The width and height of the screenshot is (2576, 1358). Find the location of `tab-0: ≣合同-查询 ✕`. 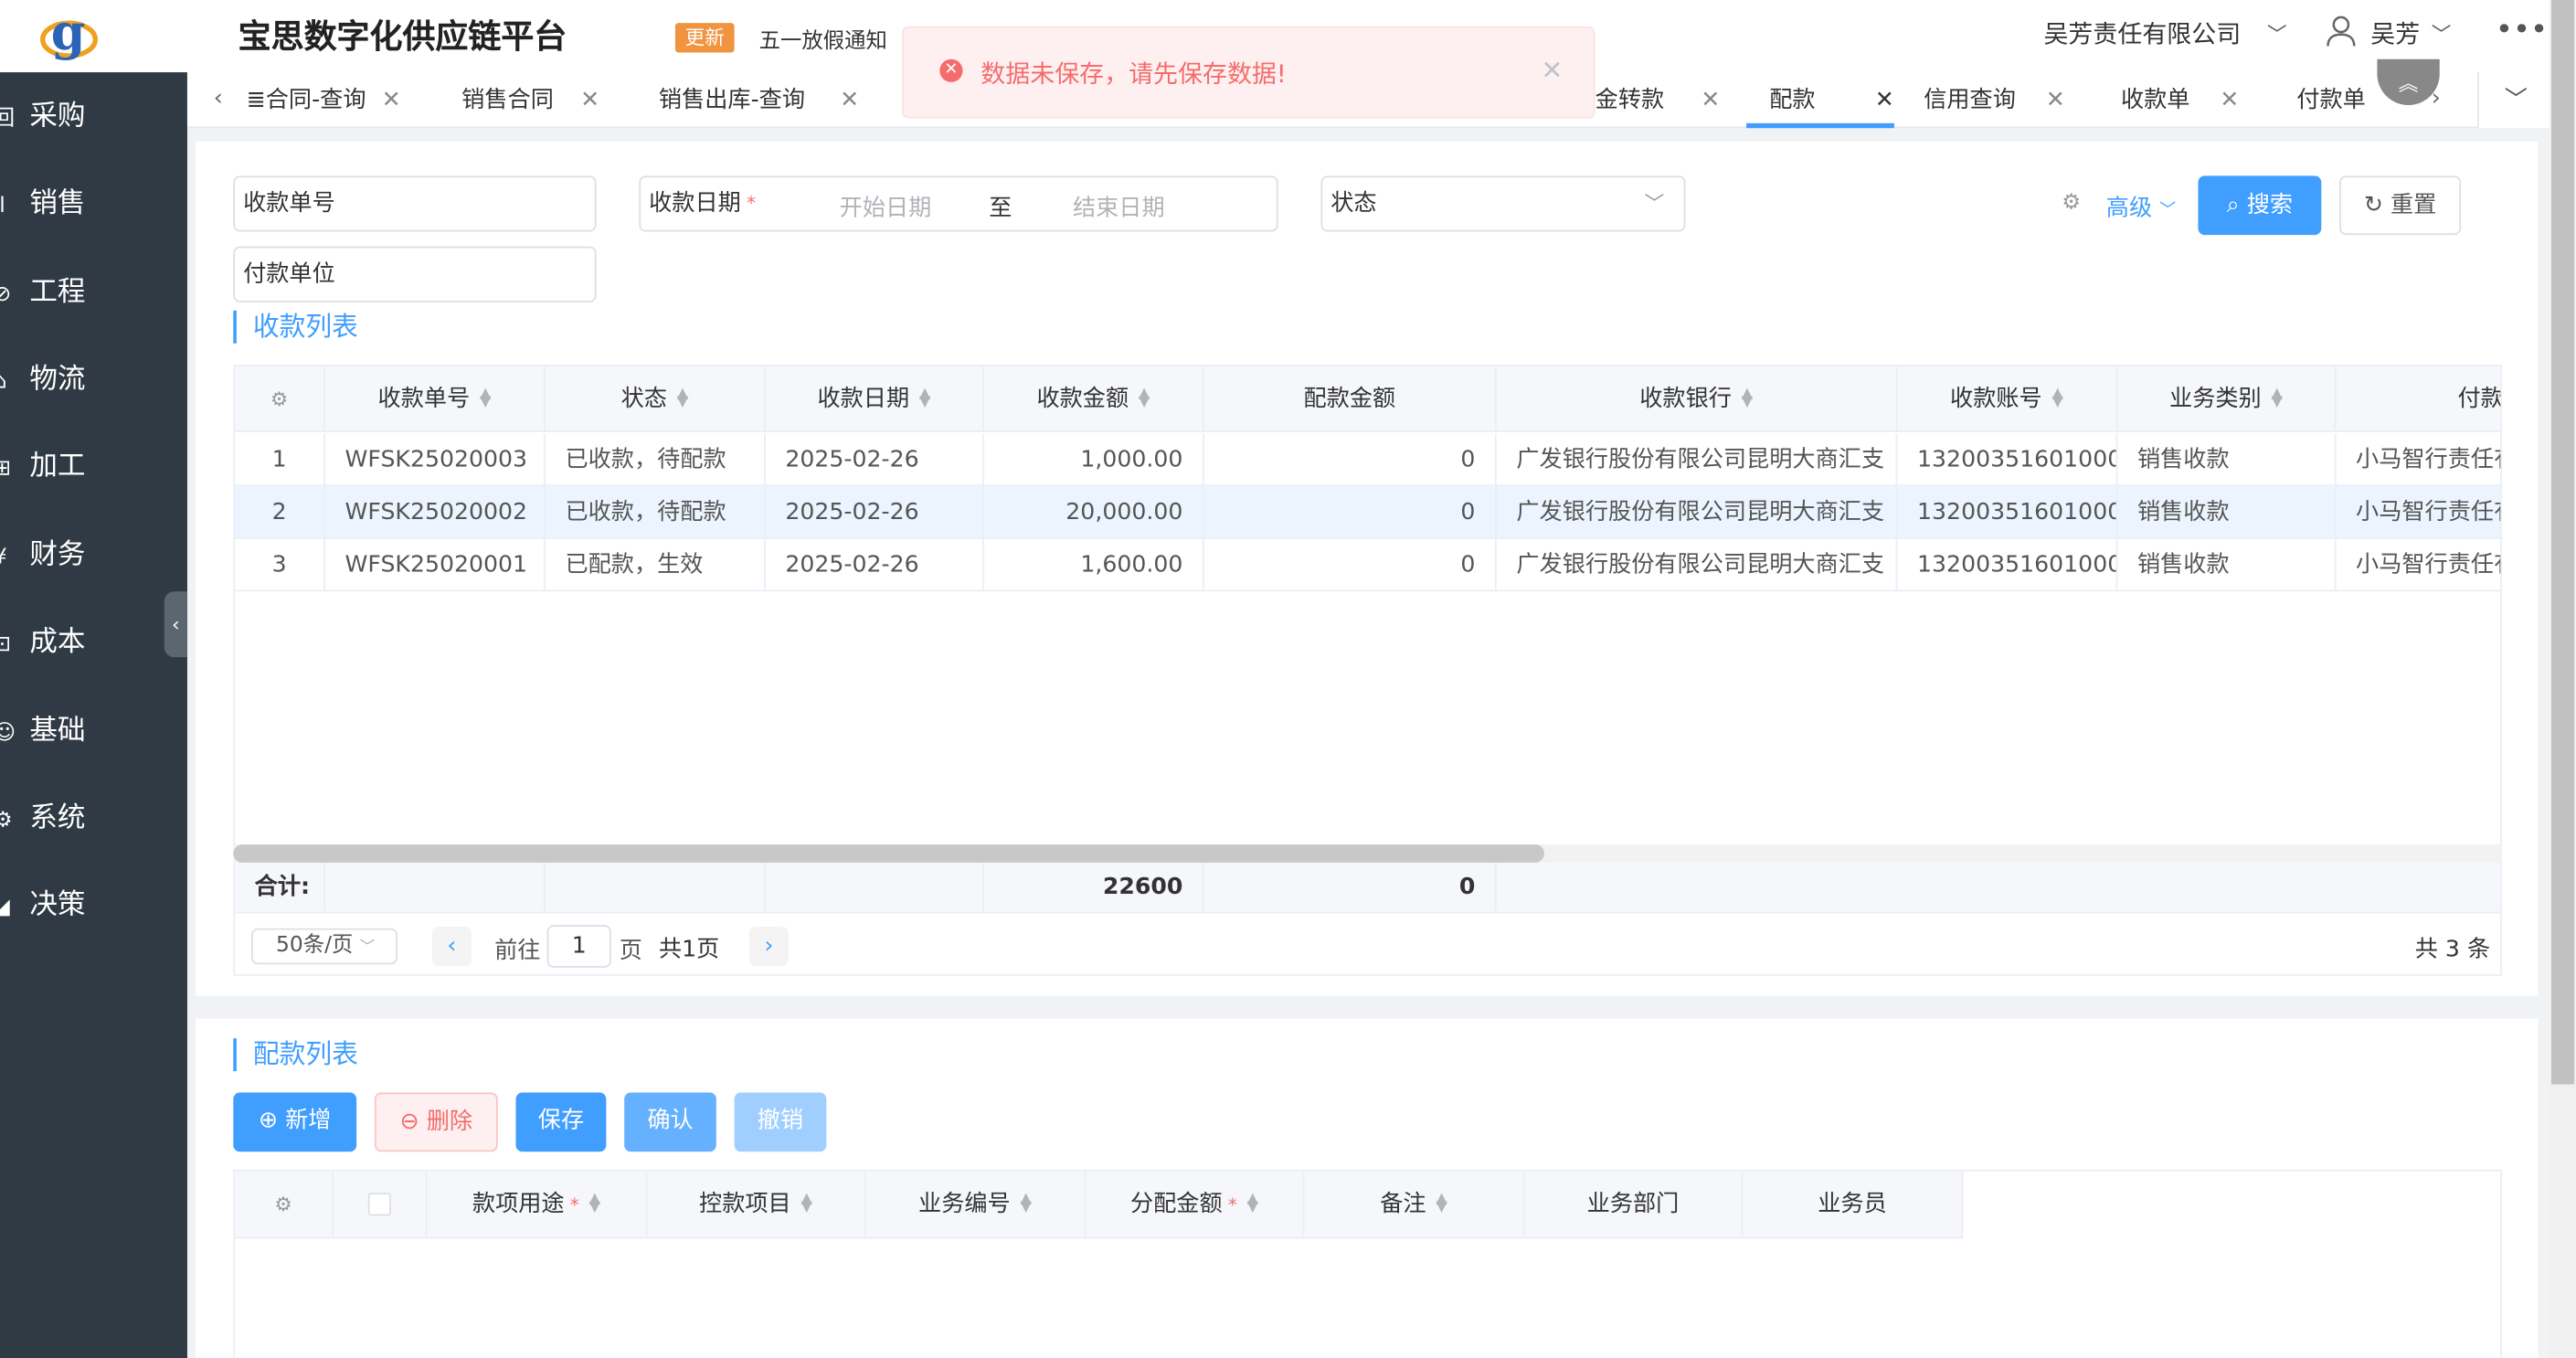

tab-0: ≣合同-查询 ✕ is located at coordinates (324, 100).